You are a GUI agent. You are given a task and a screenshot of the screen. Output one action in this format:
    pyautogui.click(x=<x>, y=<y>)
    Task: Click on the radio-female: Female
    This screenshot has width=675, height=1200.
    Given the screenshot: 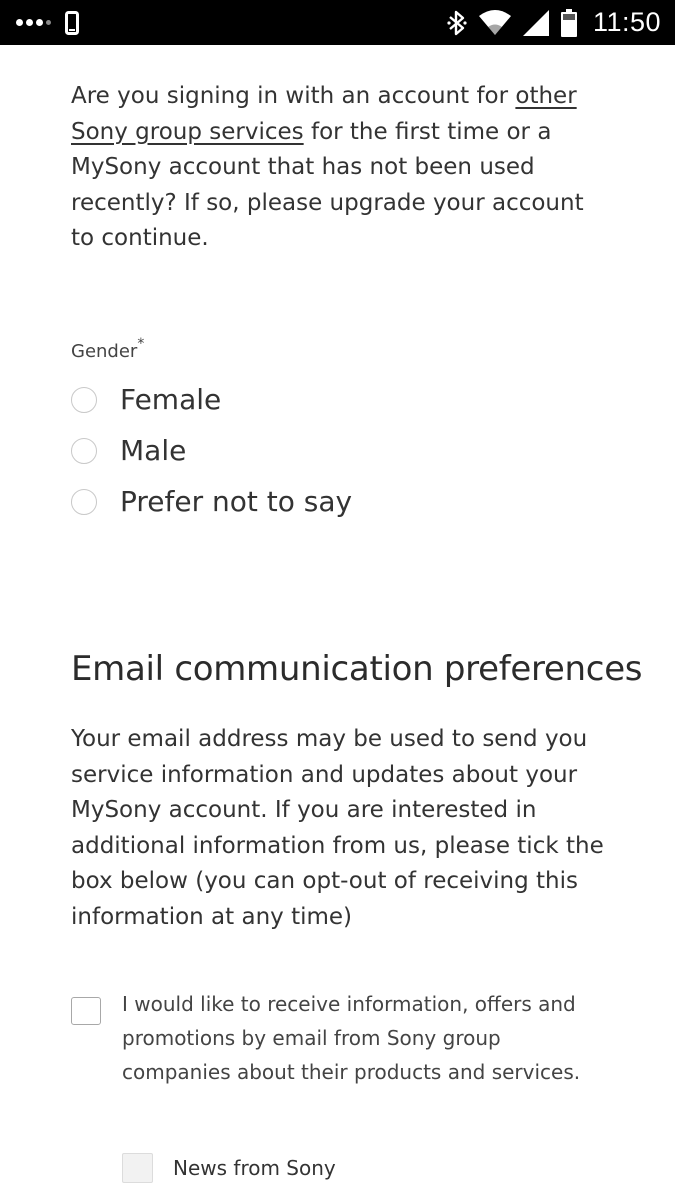 What is the action you would take?
    pyautogui.click(x=146, y=400)
    